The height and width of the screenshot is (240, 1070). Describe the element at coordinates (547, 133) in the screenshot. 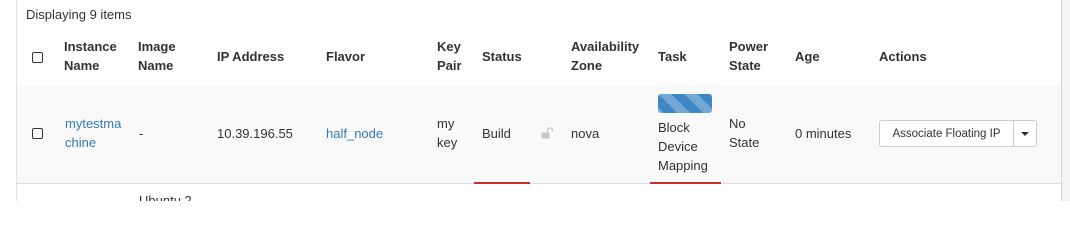

I see `unlock-icon` at that location.